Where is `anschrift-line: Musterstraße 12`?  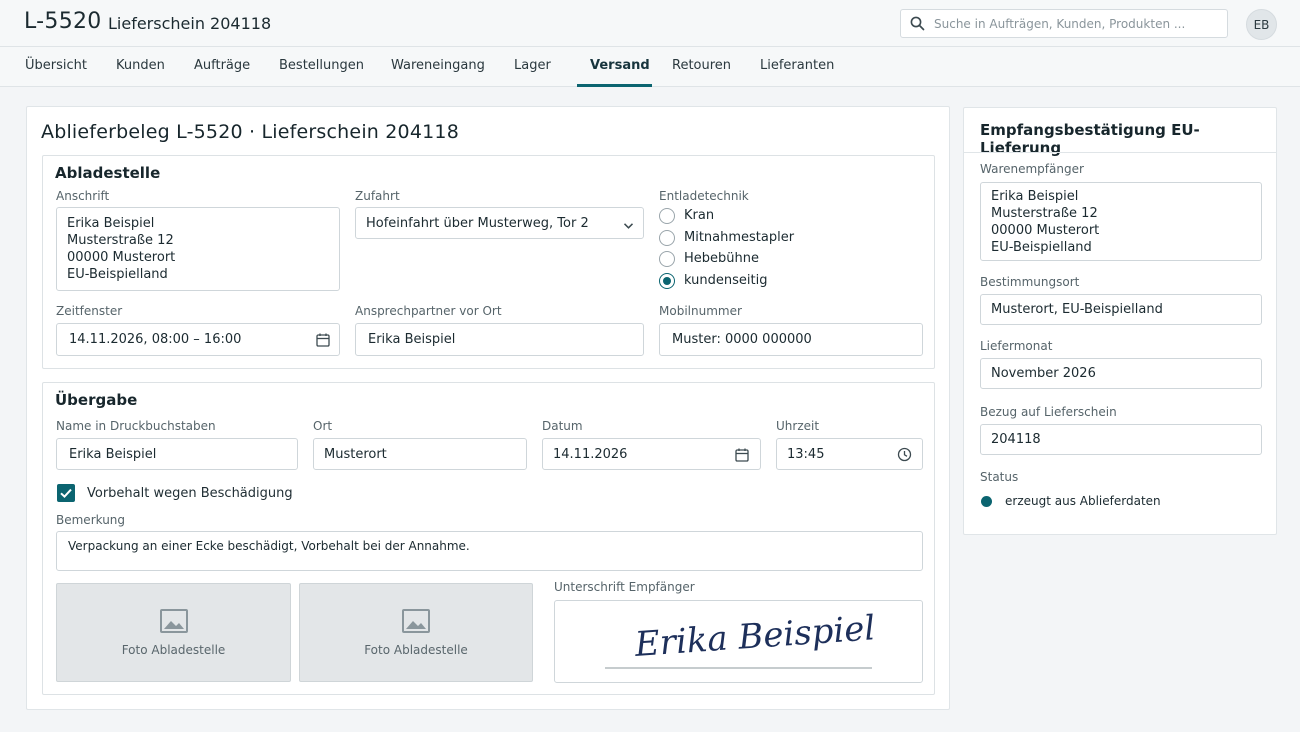
anschrift-line: Musterstraße 12 is located at coordinates (120, 240).